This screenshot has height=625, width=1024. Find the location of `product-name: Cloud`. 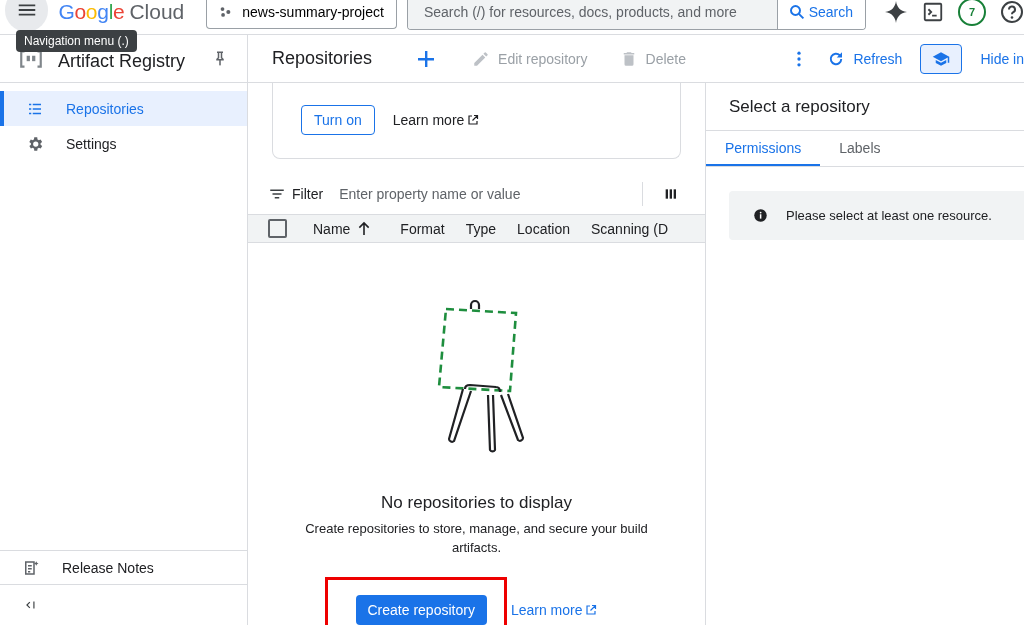

product-name: Cloud is located at coordinates (157, 12).